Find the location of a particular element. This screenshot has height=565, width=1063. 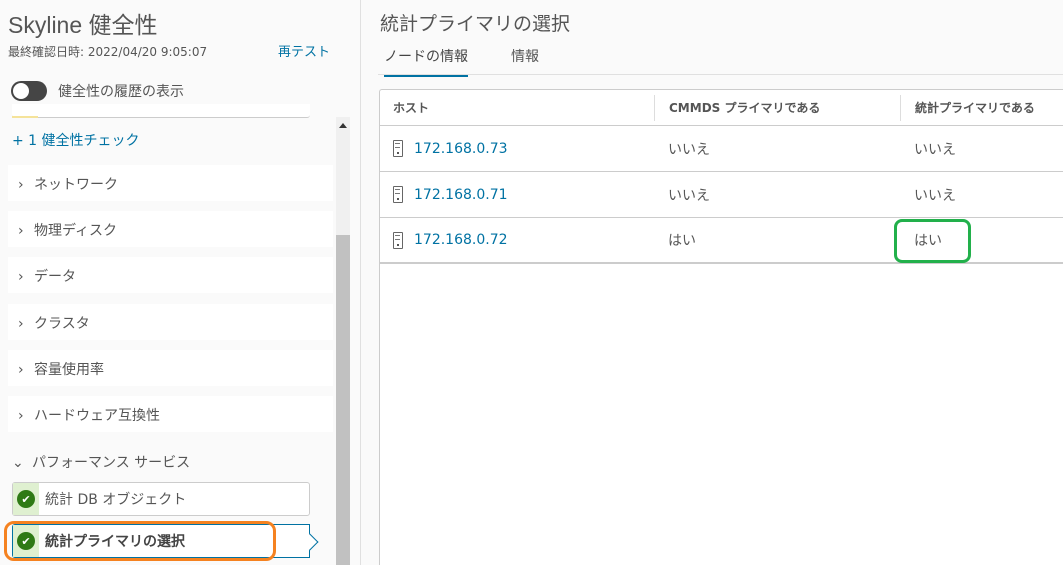

category-cluster: › クラスタ is located at coordinates (170, 322).